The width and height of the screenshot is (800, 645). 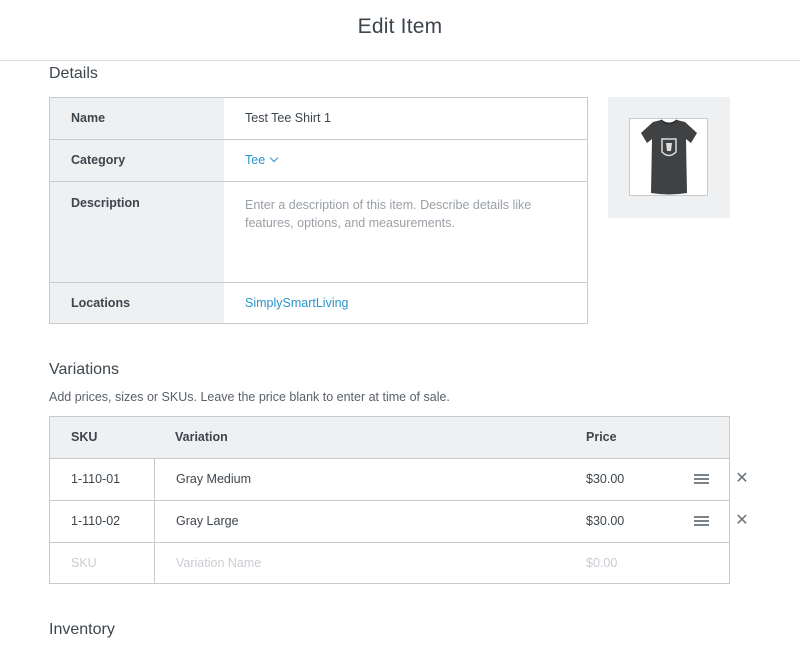 I want to click on category-row: Category Tee, so click(x=318, y=161).